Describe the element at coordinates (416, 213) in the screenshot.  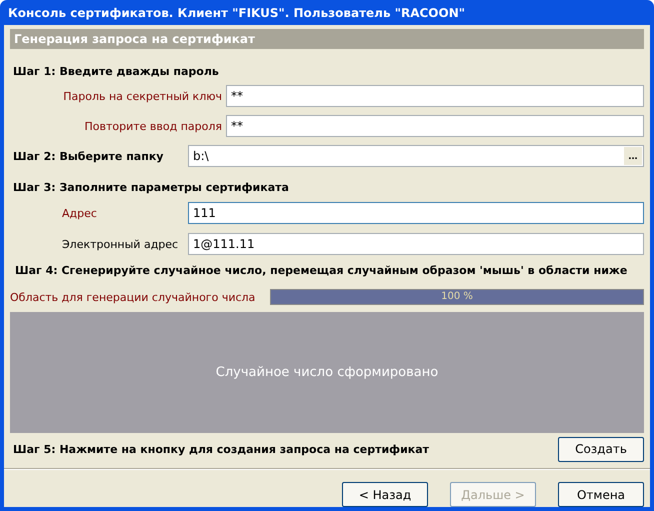
I see `input-field: 111` at that location.